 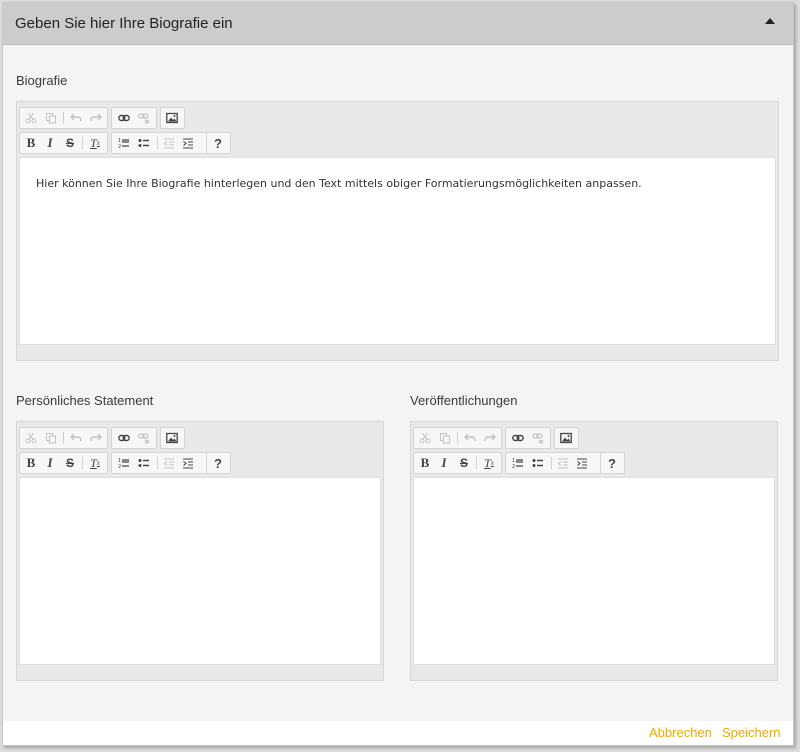 What do you see at coordinates (594, 571) in the screenshot?
I see `veroeffentlichungen-content` at bounding box center [594, 571].